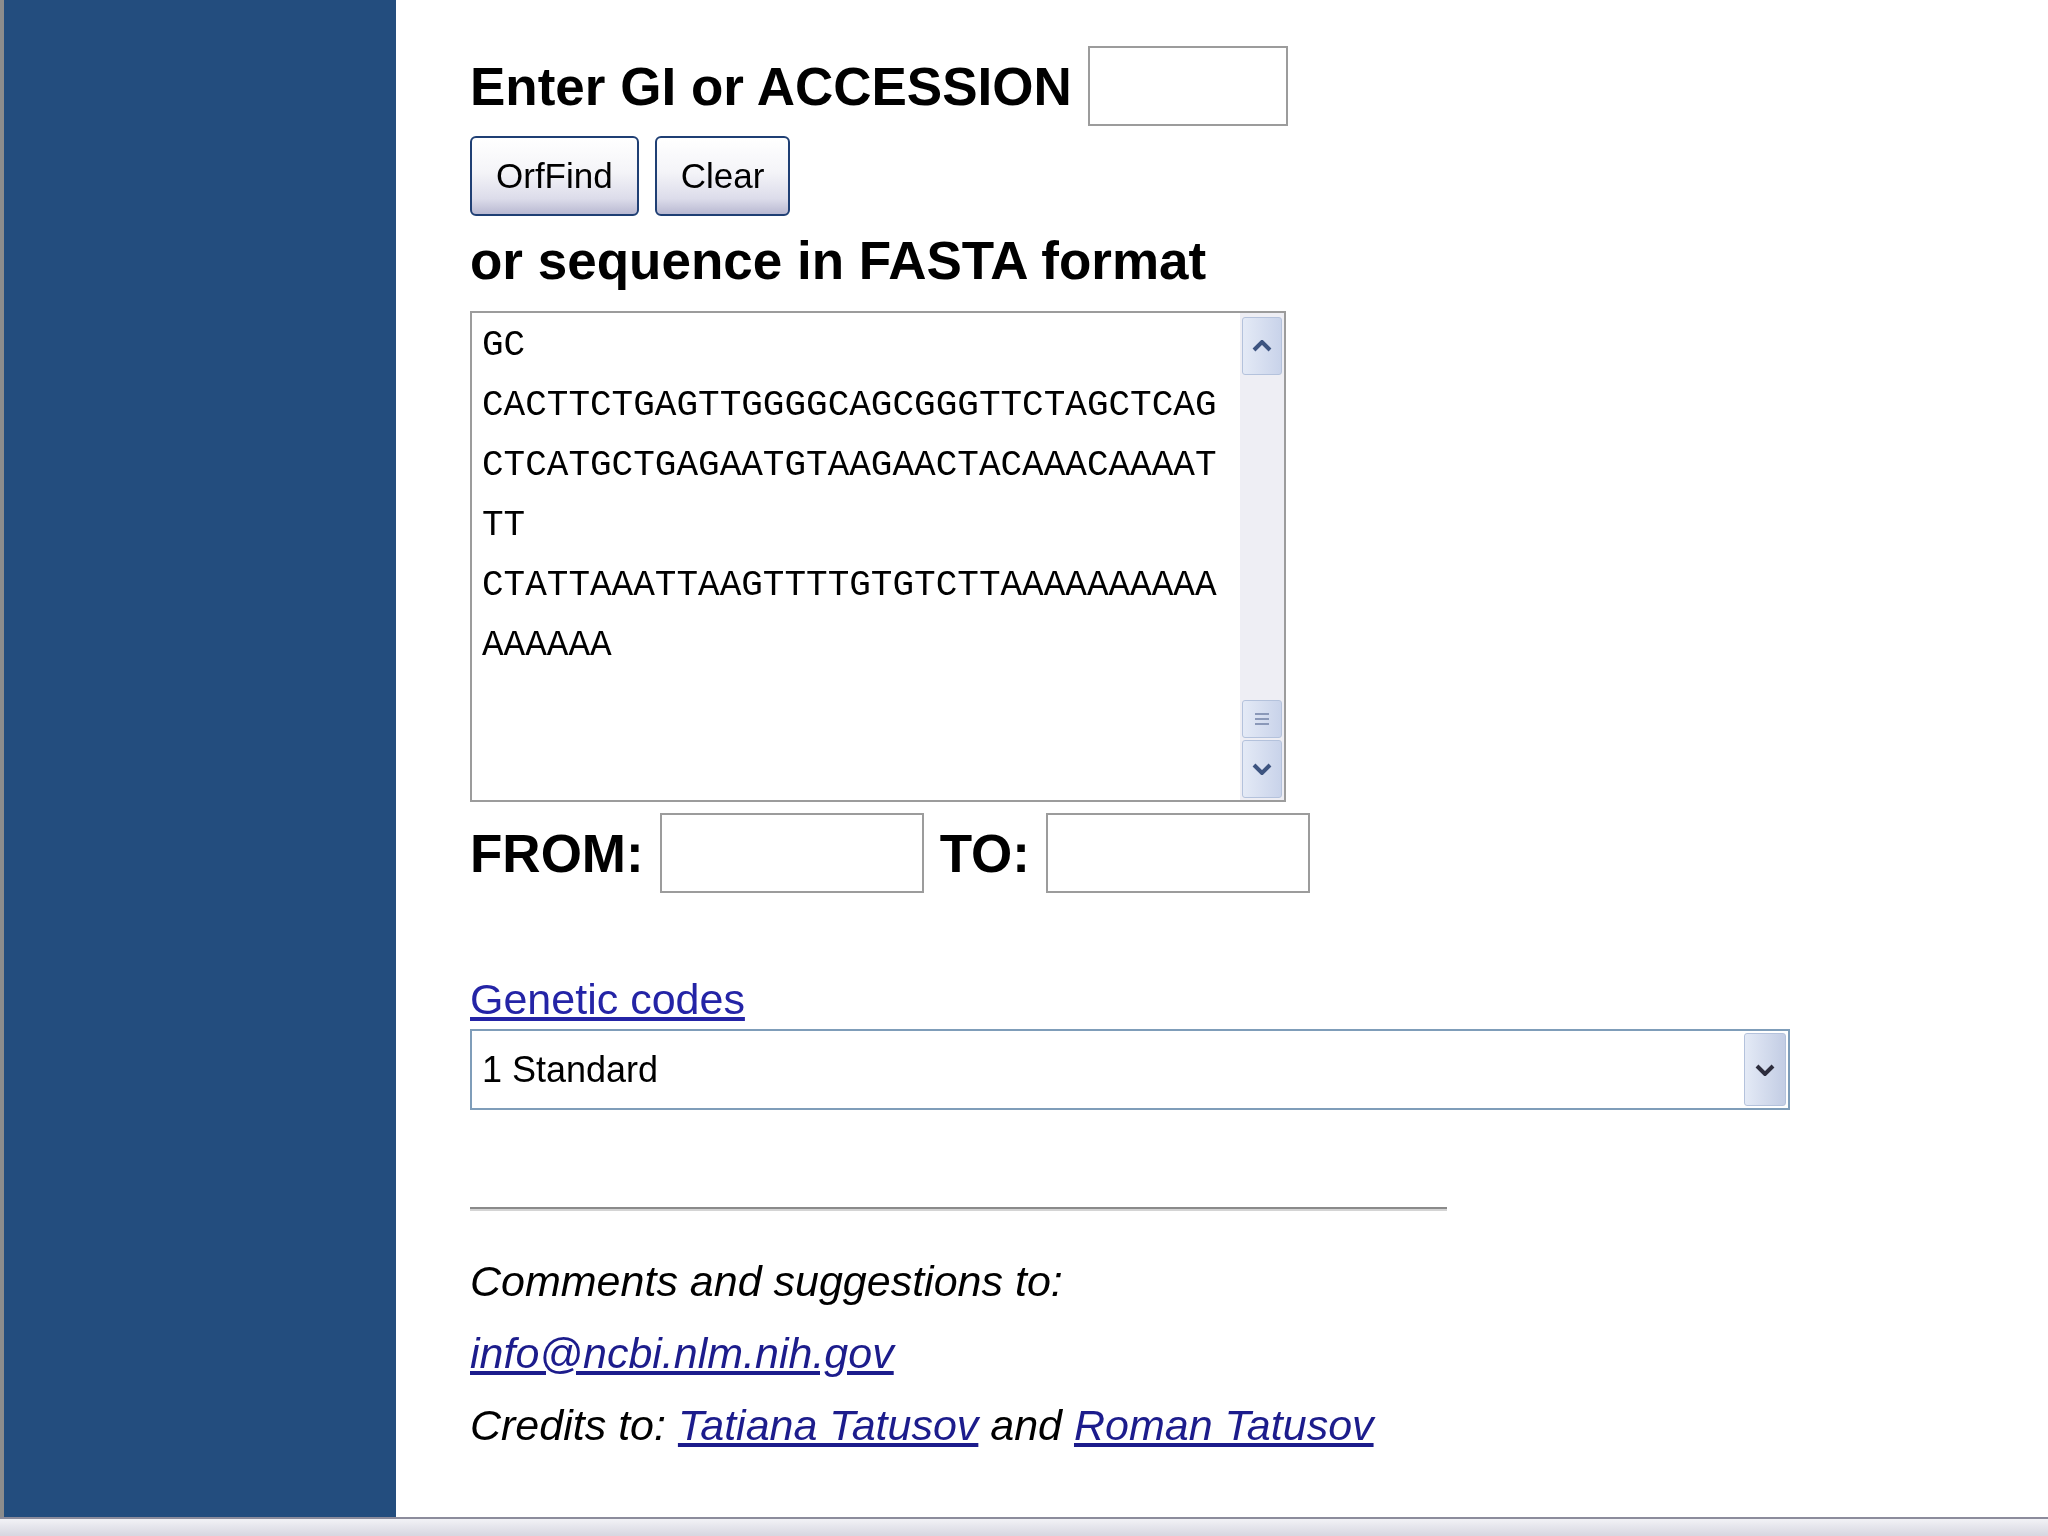 The width and height of the screenshot is (2048, 1536). What do you see at coordinates (771, 86) in the screenshot?
I see `accession-label: Enter GI or ACCESSION` at bounding box center [771, 86].